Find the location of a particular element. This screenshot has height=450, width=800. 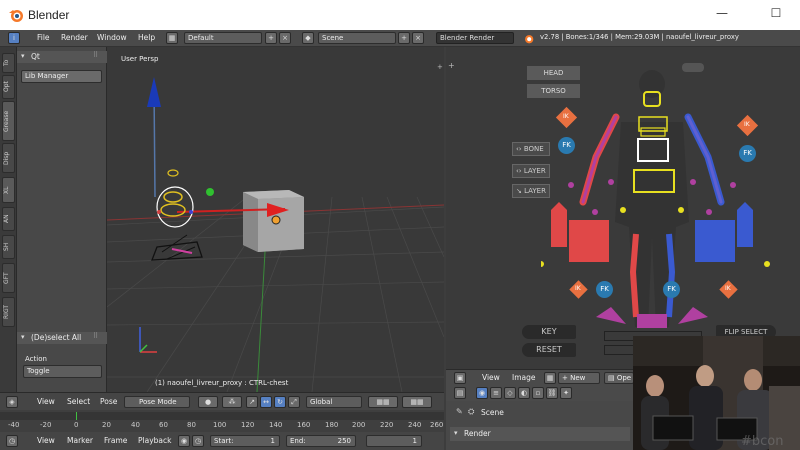

open-label: Ope is located at coordinates (624, 378).